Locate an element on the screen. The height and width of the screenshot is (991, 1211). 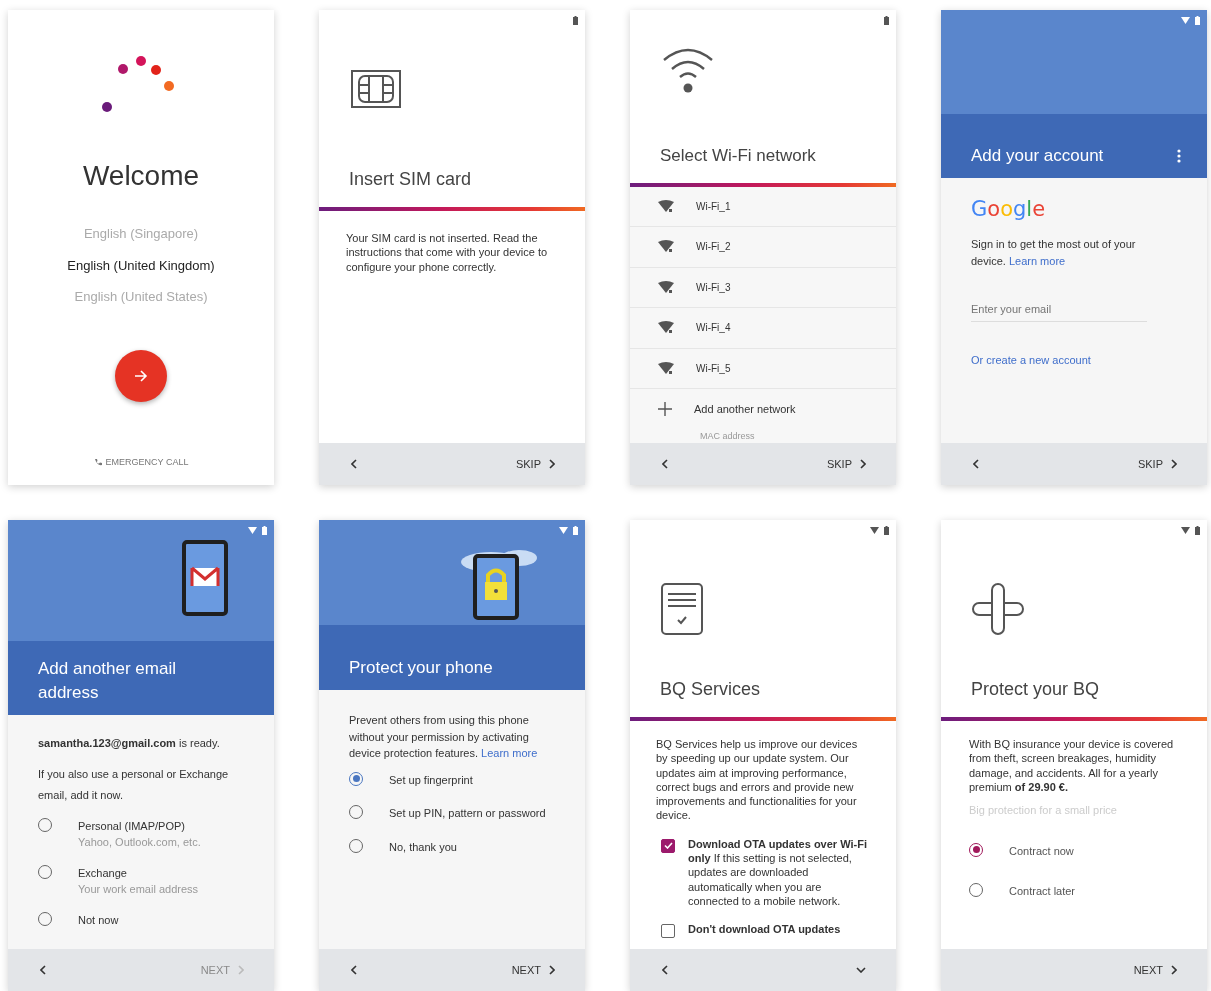
option-label: No, thank you is located at coordinates (423, 847).